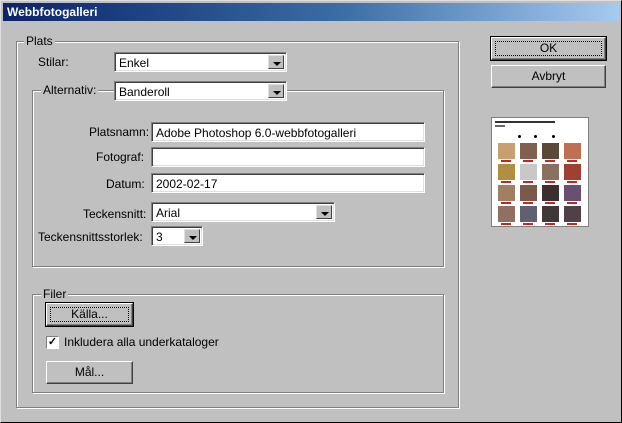  What do you see at coordinates (187, 184) in the screenshot?
I see `date-value: 2002-02-17` at bounding box center [187, 184].